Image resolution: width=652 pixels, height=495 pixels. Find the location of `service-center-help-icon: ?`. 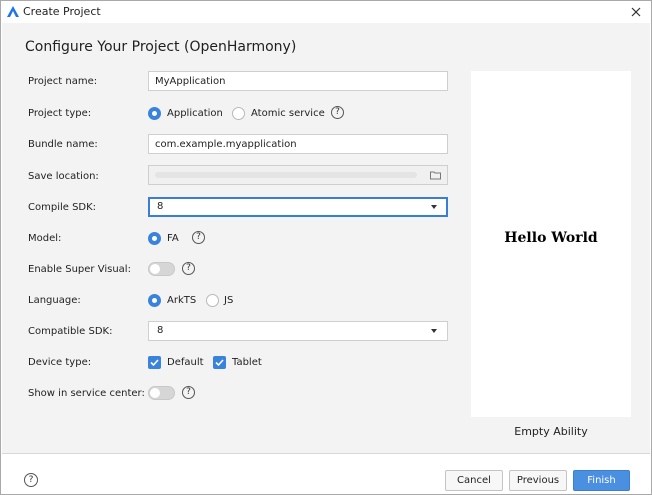

service-center-help-icon: ? is located at coordinates (188, 392).